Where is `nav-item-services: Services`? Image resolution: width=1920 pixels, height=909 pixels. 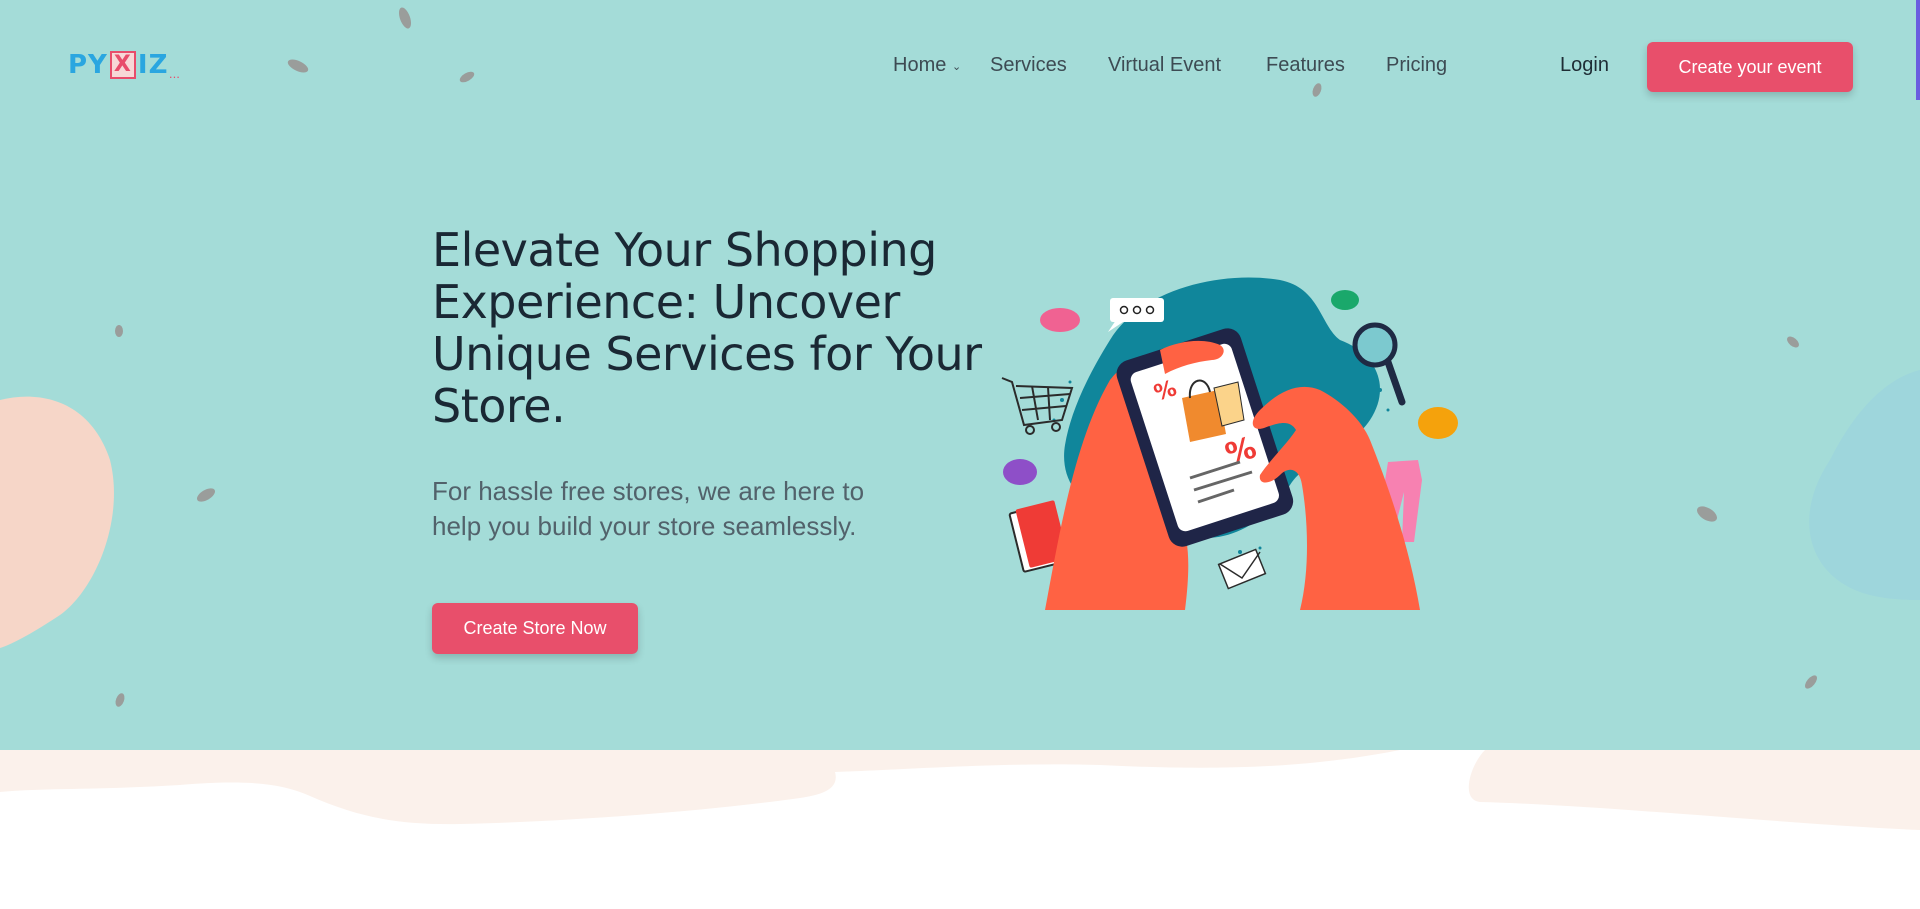
nav-item-services: Services is located at coordinates (1028, 65).